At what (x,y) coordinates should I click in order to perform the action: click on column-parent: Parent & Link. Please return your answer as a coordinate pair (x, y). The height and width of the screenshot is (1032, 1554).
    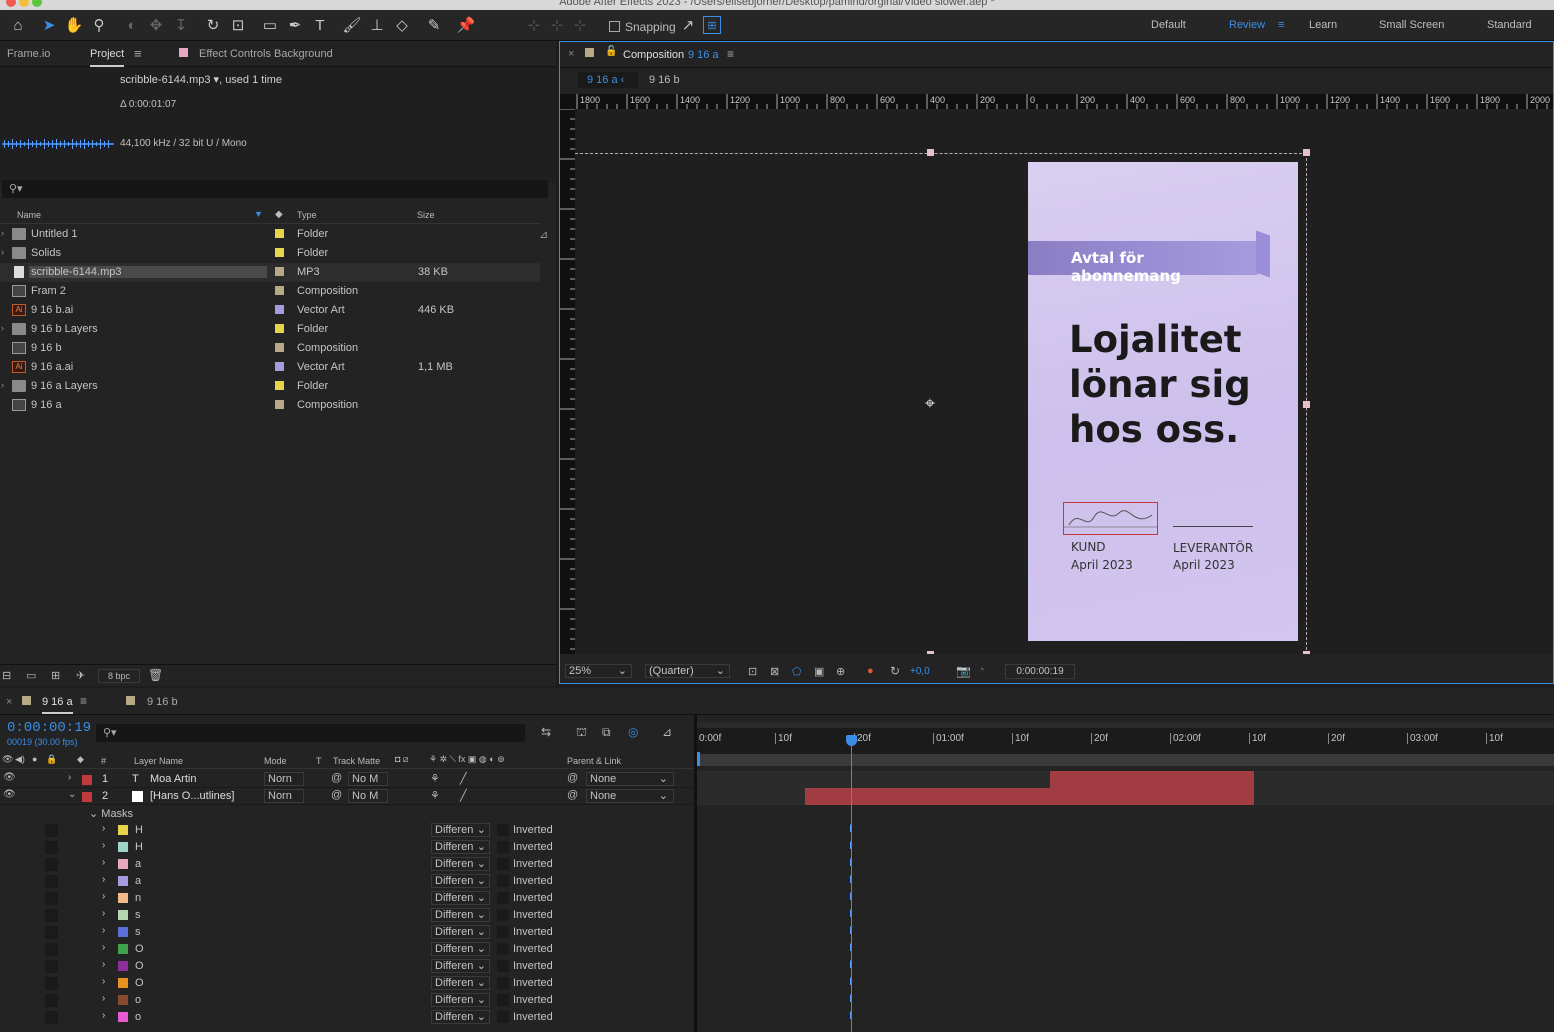
    Looking at the image, I should click on (594, 761).